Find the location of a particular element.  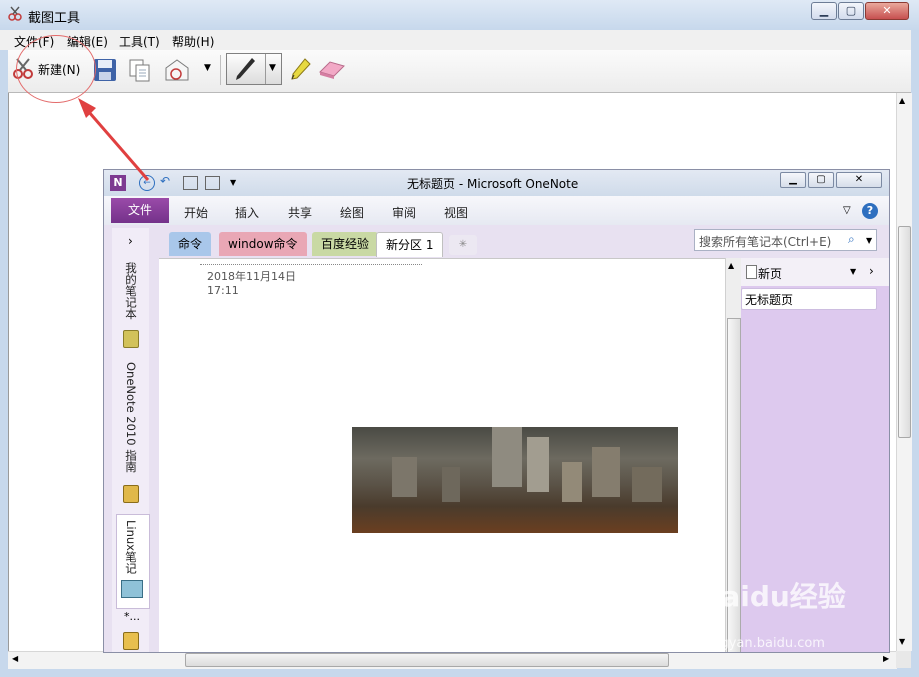

collapse-page-pane-icon: › is located at coordinates (871, 271).